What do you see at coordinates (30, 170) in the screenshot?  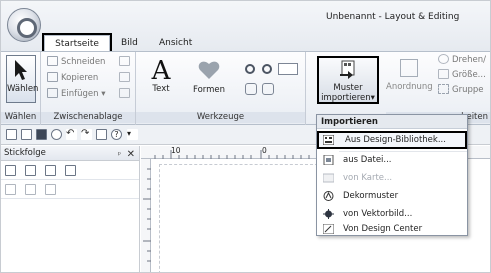 I see `layout-icon` at bounding box center [30, 170].